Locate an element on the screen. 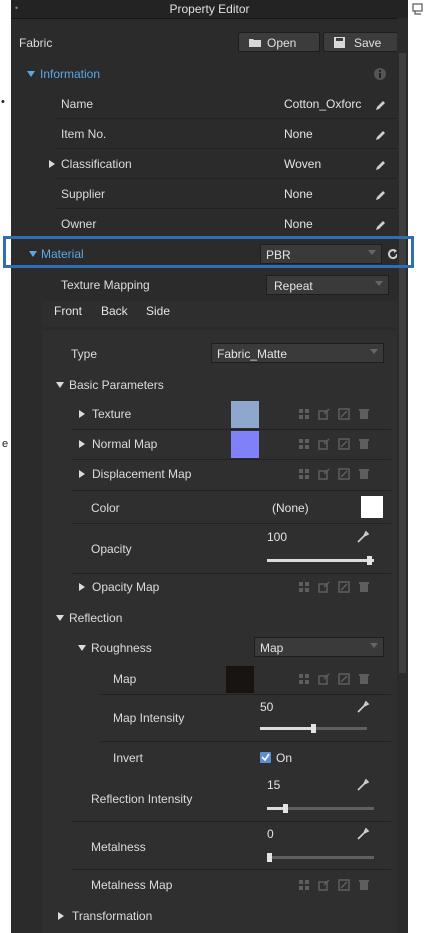 This screenshot has height=933, width=428. map-actions is located at coordinates (339, 587).